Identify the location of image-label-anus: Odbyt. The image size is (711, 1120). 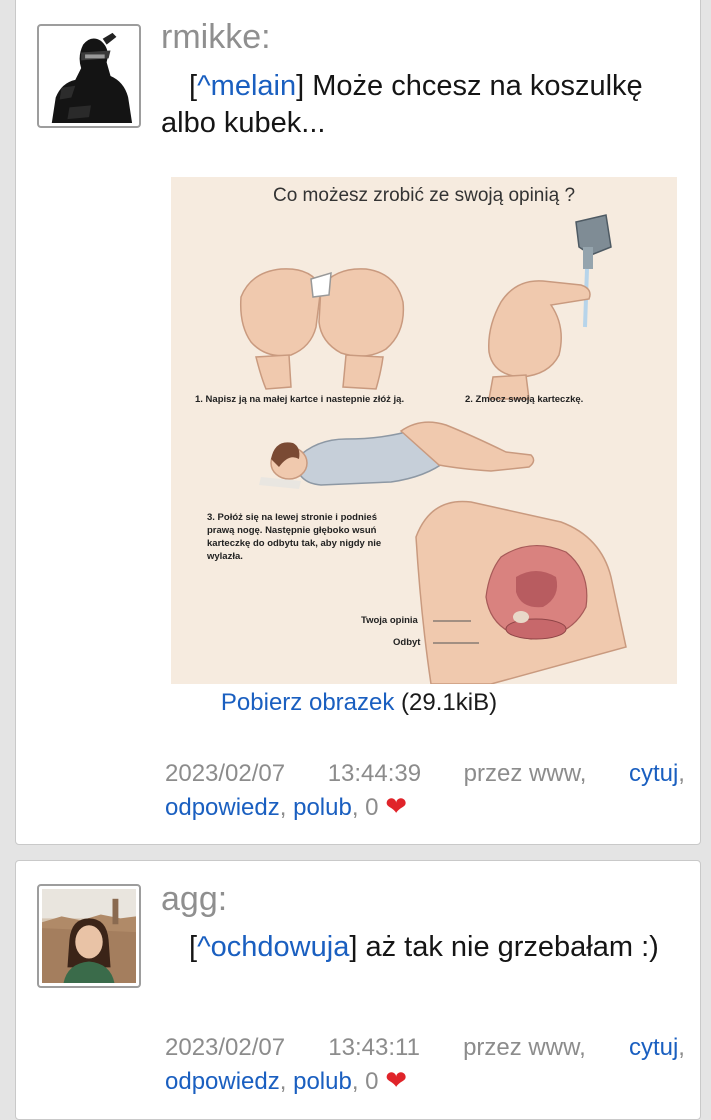
(407, 642).